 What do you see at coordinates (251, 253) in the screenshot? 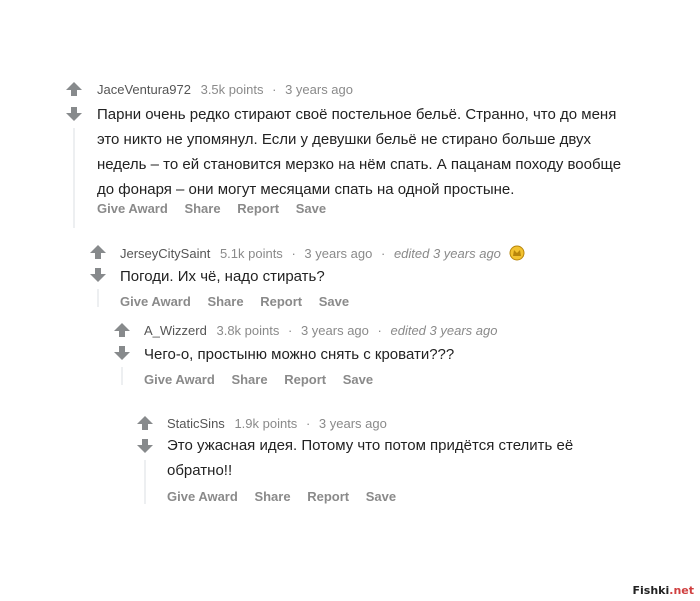
I see `comment-points: 5.1k points` at bounding box center [251, 253].